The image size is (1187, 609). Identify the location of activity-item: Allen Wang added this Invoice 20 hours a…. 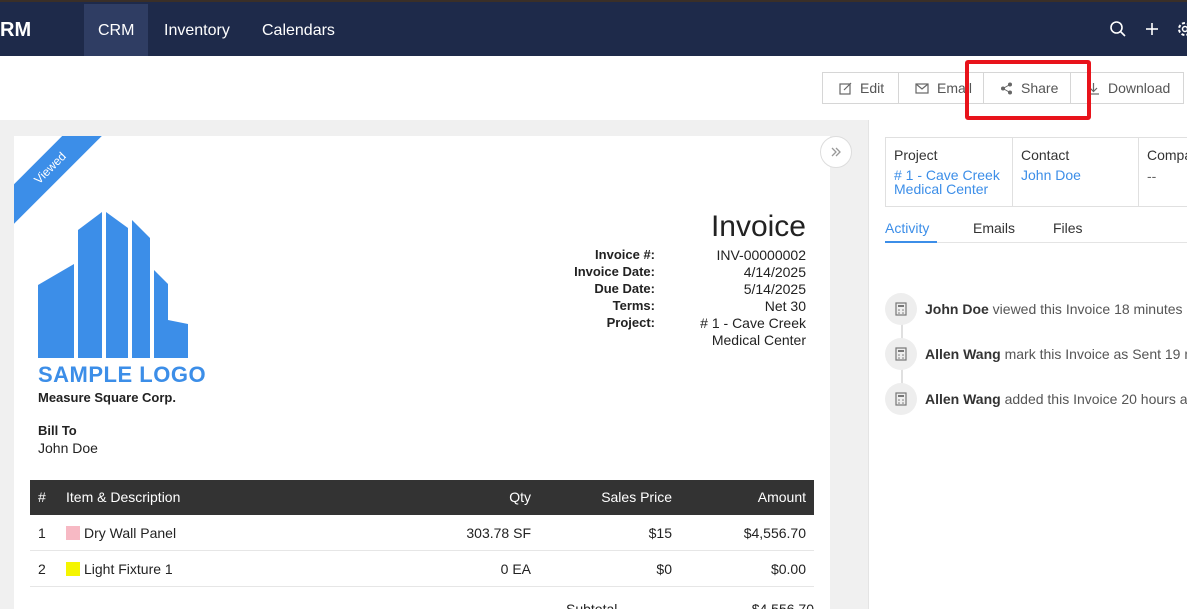
(1056, 399).